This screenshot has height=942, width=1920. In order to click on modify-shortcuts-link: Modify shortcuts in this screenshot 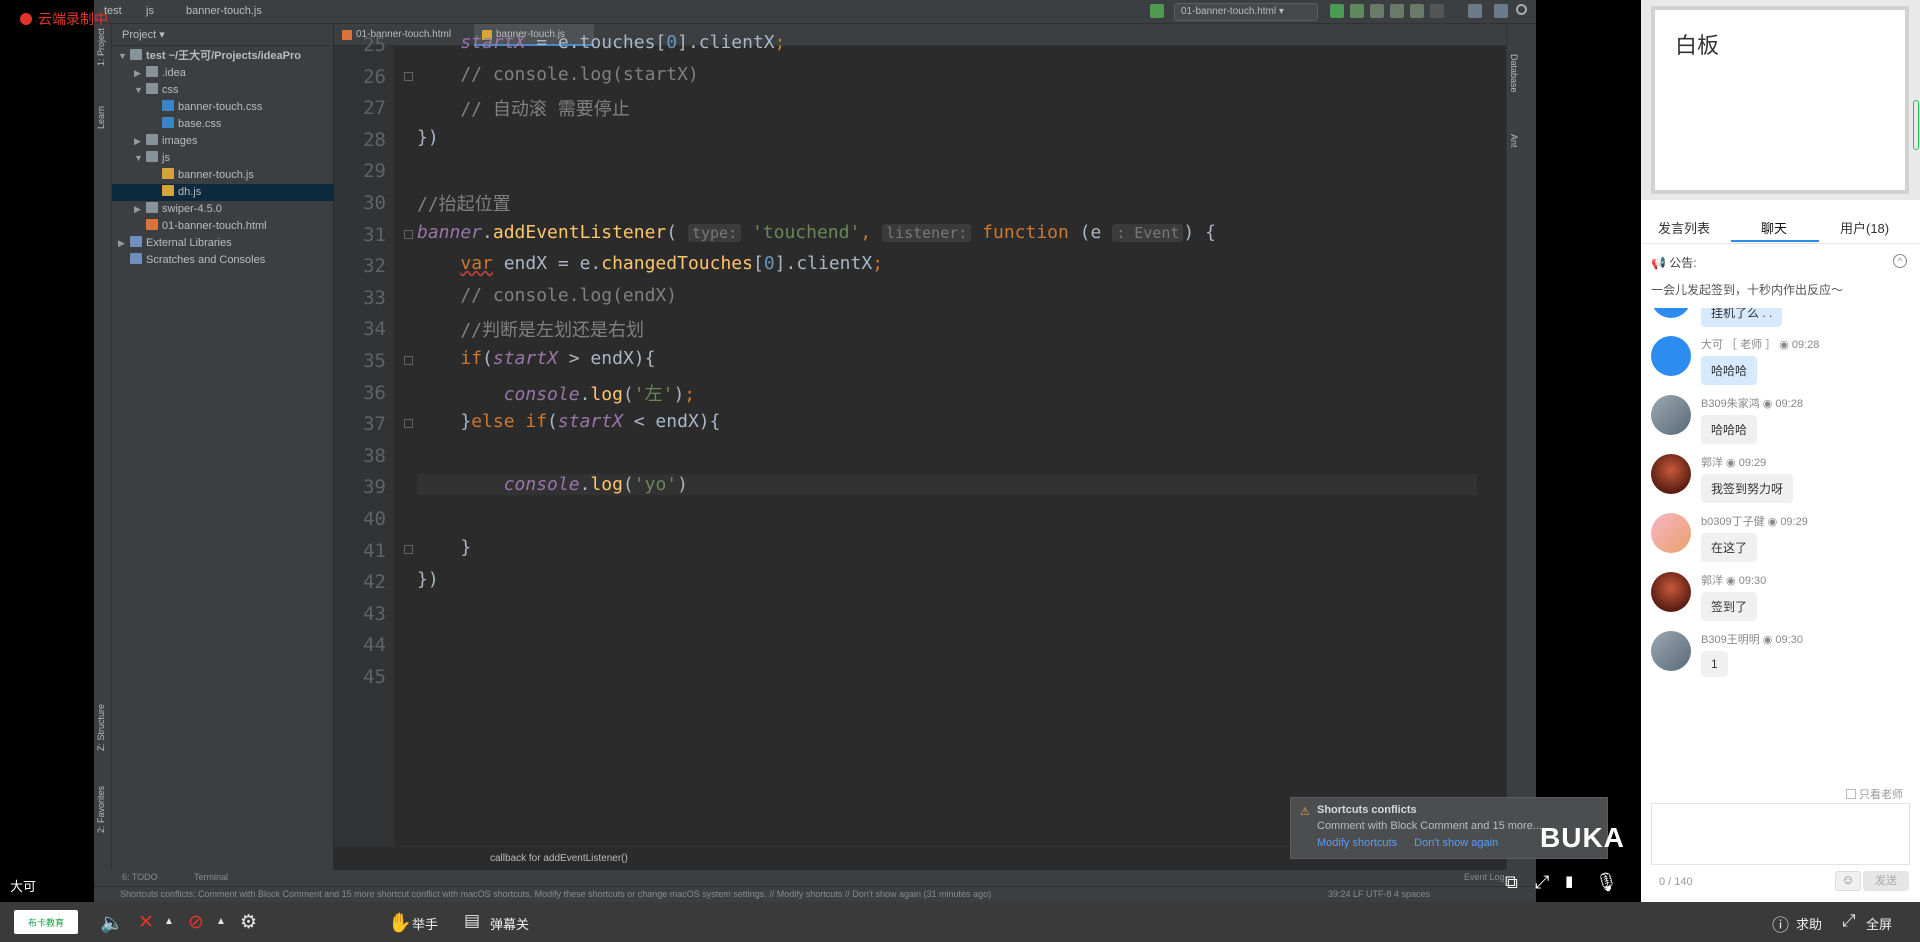, I will do `click(1357, 843)`.